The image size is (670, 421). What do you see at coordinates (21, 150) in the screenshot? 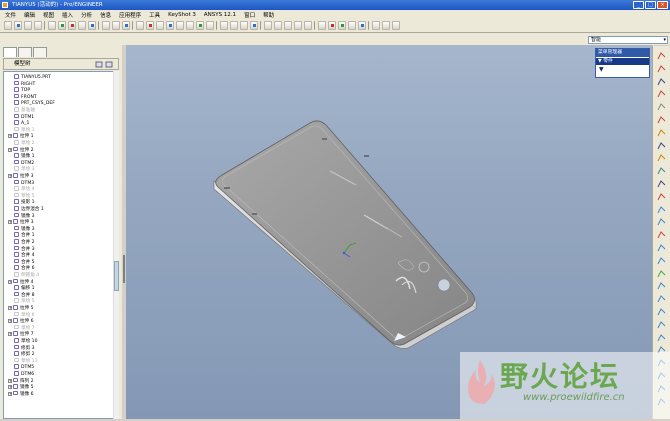
I see `tree-item: + 拉伸 2` at bounding box center [21, 150].